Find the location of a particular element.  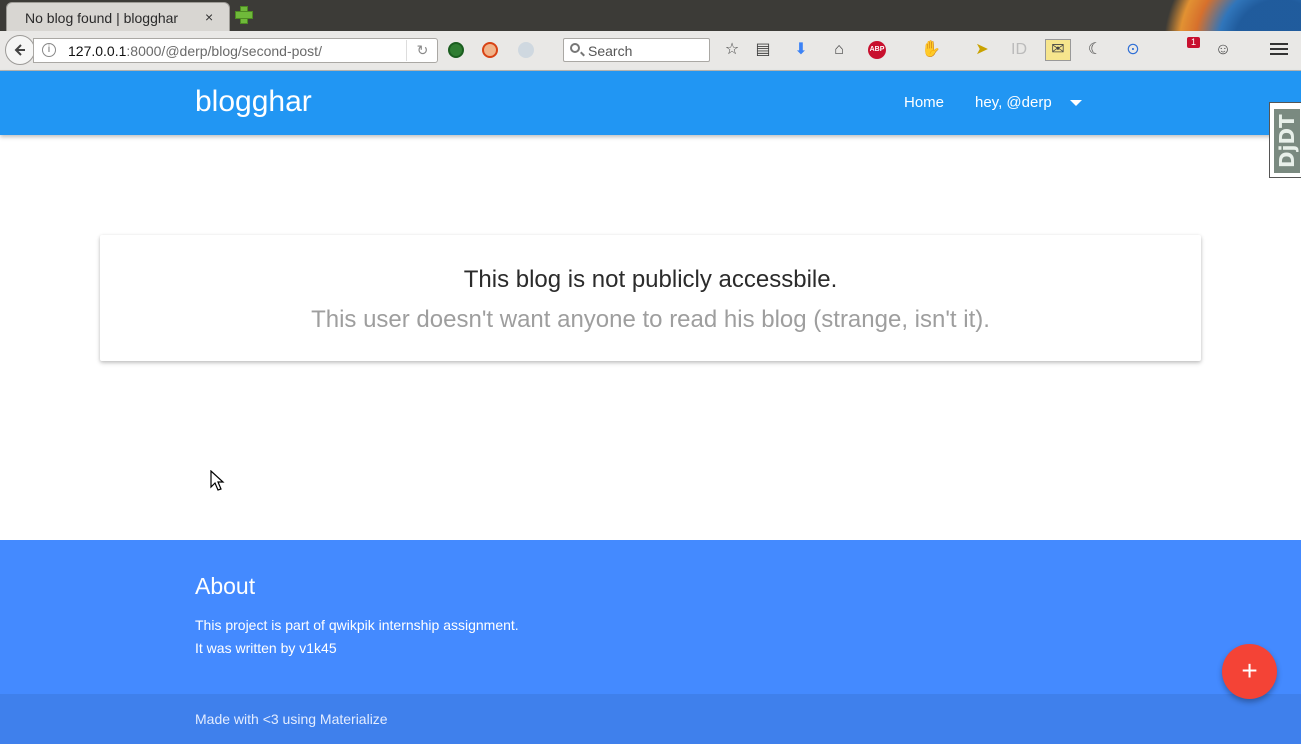

back-button is located at coordinates (20, 50).